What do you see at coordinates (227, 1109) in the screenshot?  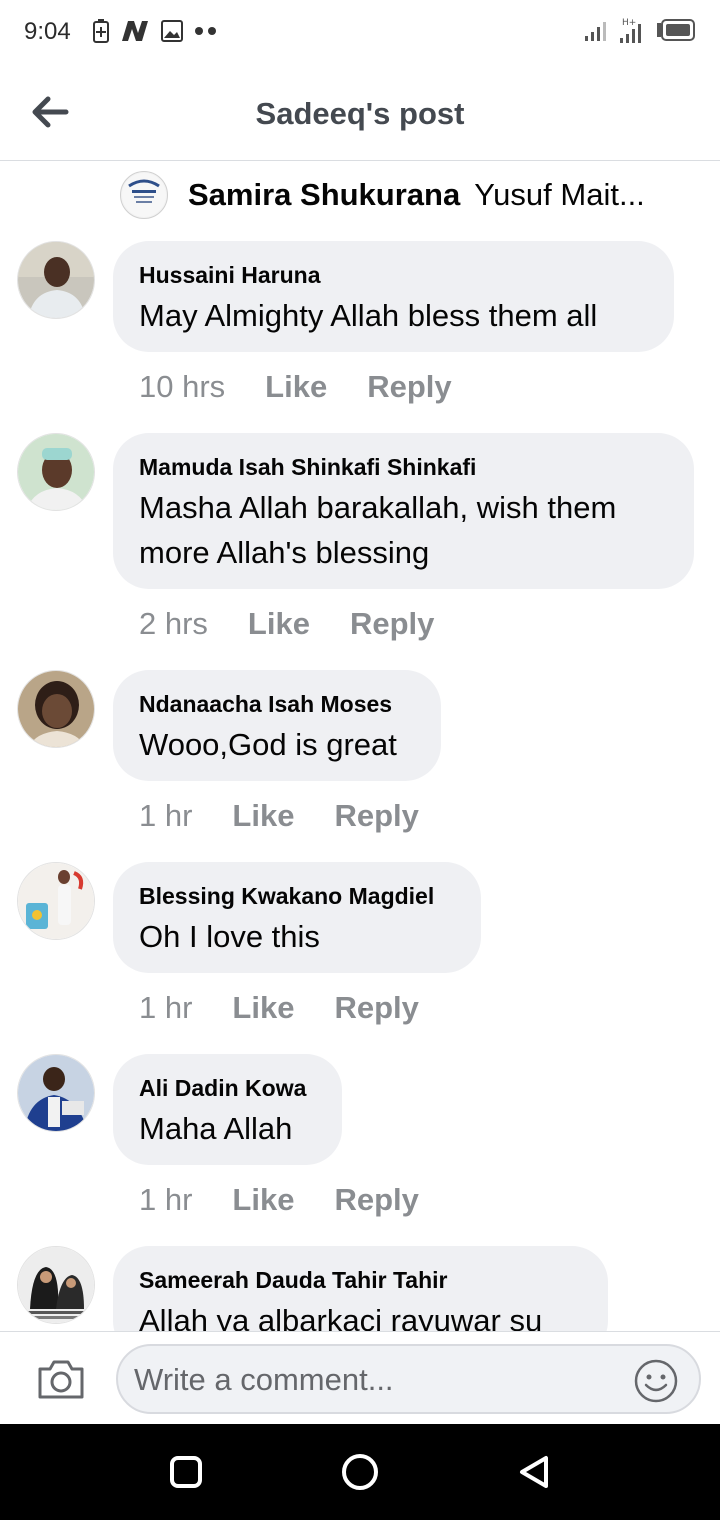 I see `comment-bubble: Ali Dadin Kowa Maha Allah` at bounding box center [227, 1109].